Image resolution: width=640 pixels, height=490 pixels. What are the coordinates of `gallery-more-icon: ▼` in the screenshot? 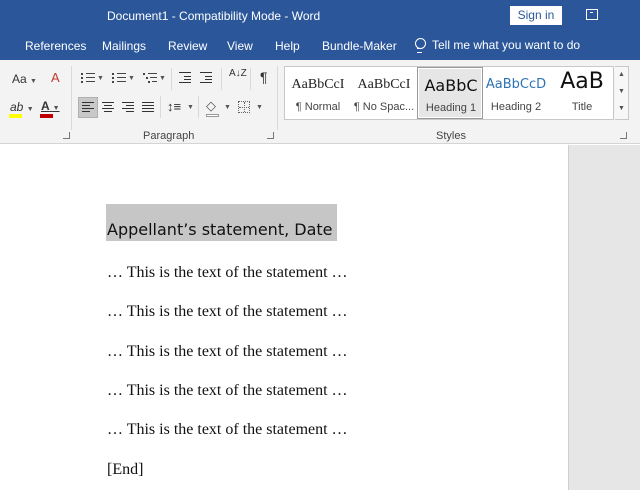 It's located at (621, 108).